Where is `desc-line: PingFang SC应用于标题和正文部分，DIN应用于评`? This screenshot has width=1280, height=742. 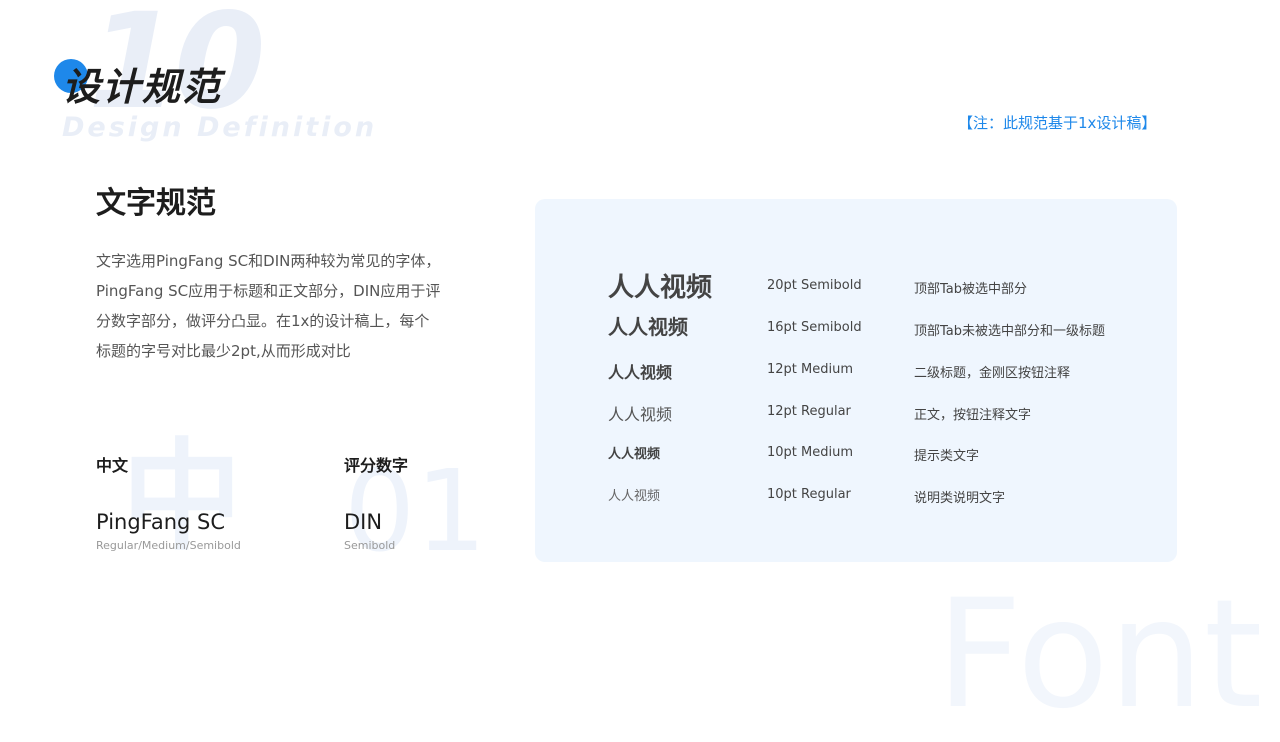
desc-line: PingFang SC应用于标题和正文部分，DIN应用于评 is located at coordinates (268, 291).